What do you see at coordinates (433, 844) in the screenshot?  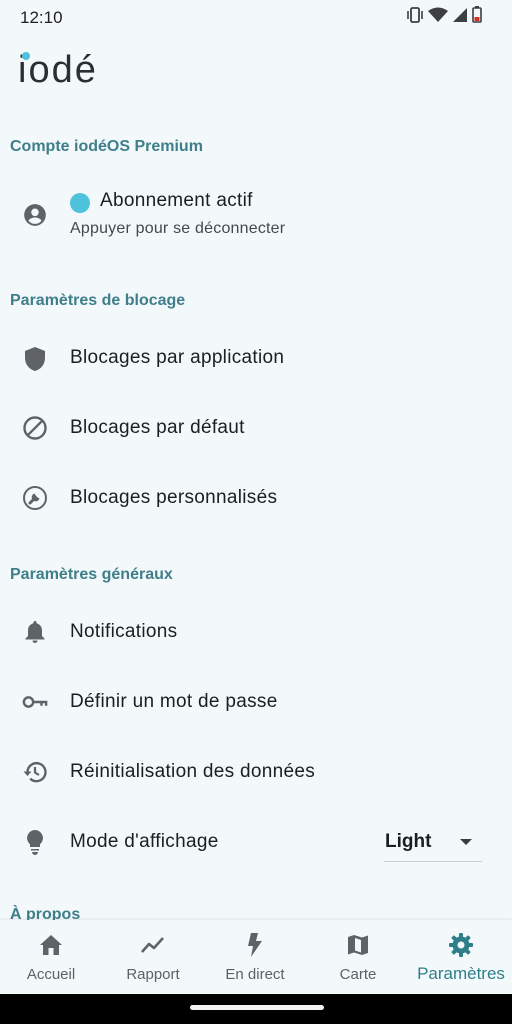 I see `display-mode-select: Light` at bounding box center [433, 844].